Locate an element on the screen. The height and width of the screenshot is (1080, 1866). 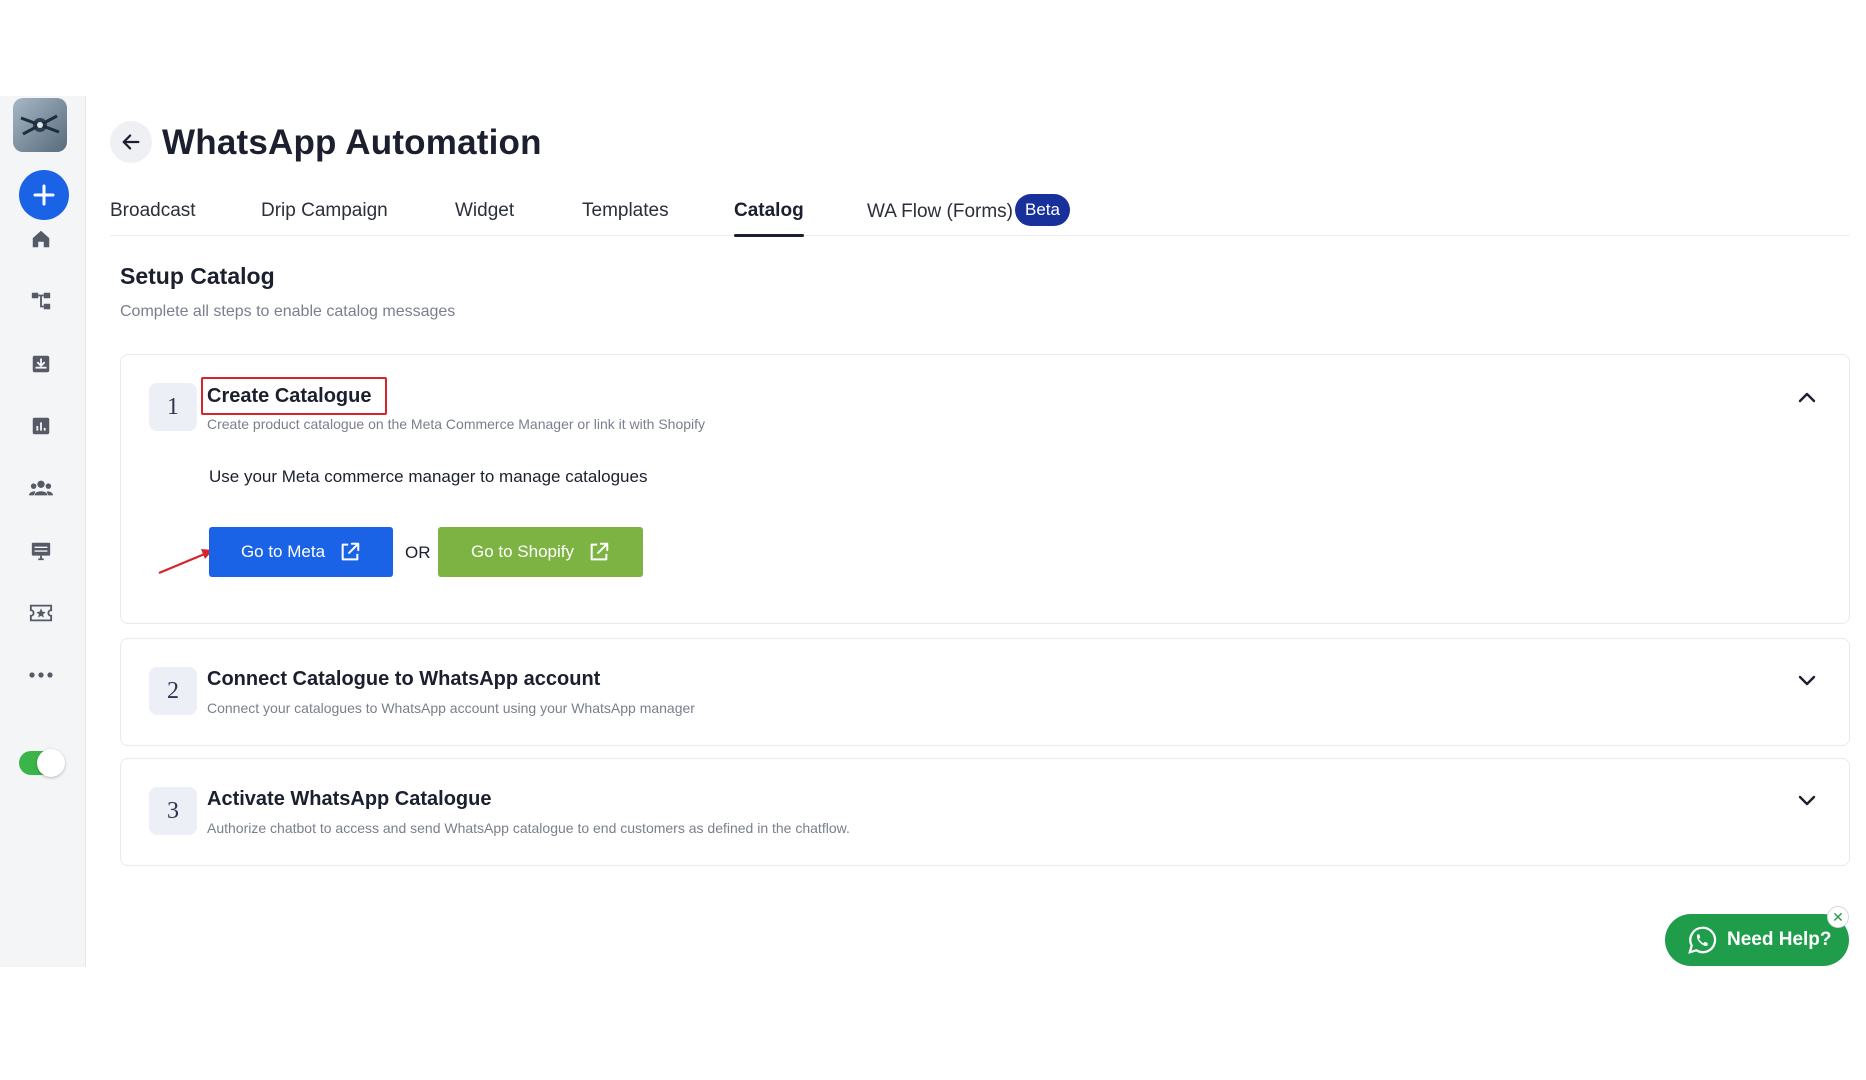
pointer-arrow is located at coordinates (185, 562).